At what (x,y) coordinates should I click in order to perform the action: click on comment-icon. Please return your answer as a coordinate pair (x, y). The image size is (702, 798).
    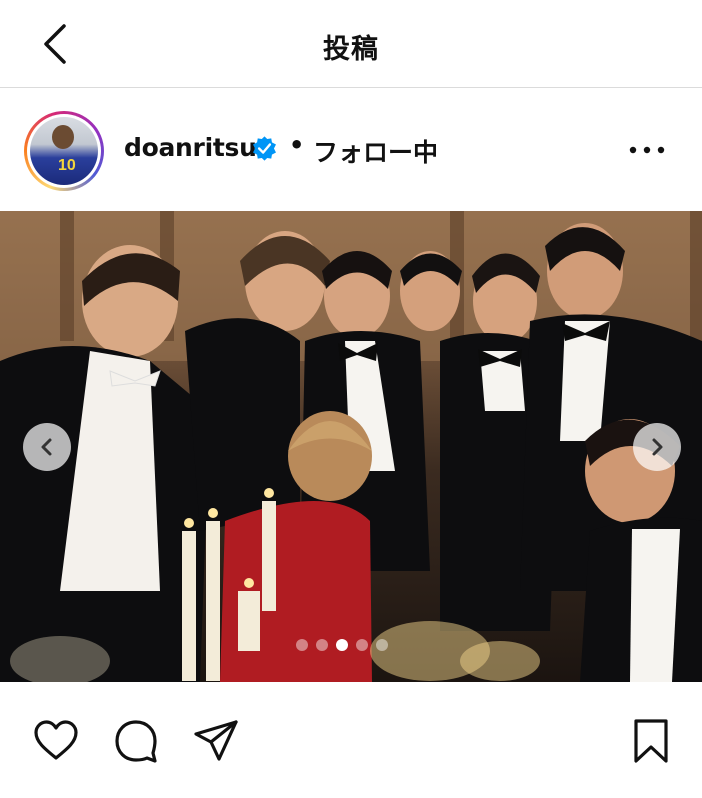
    Looking at the image, I should click on (136, 741).